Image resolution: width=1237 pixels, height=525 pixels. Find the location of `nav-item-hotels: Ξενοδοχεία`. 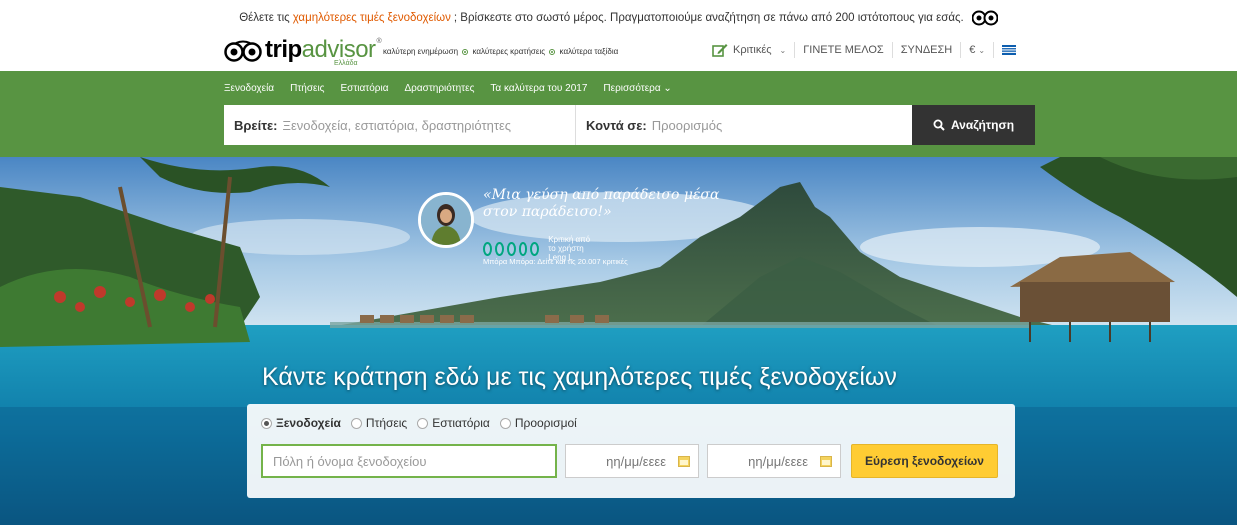

nav-item-hotels: Ξενοδοχεία is located at coordinates (249, 88).